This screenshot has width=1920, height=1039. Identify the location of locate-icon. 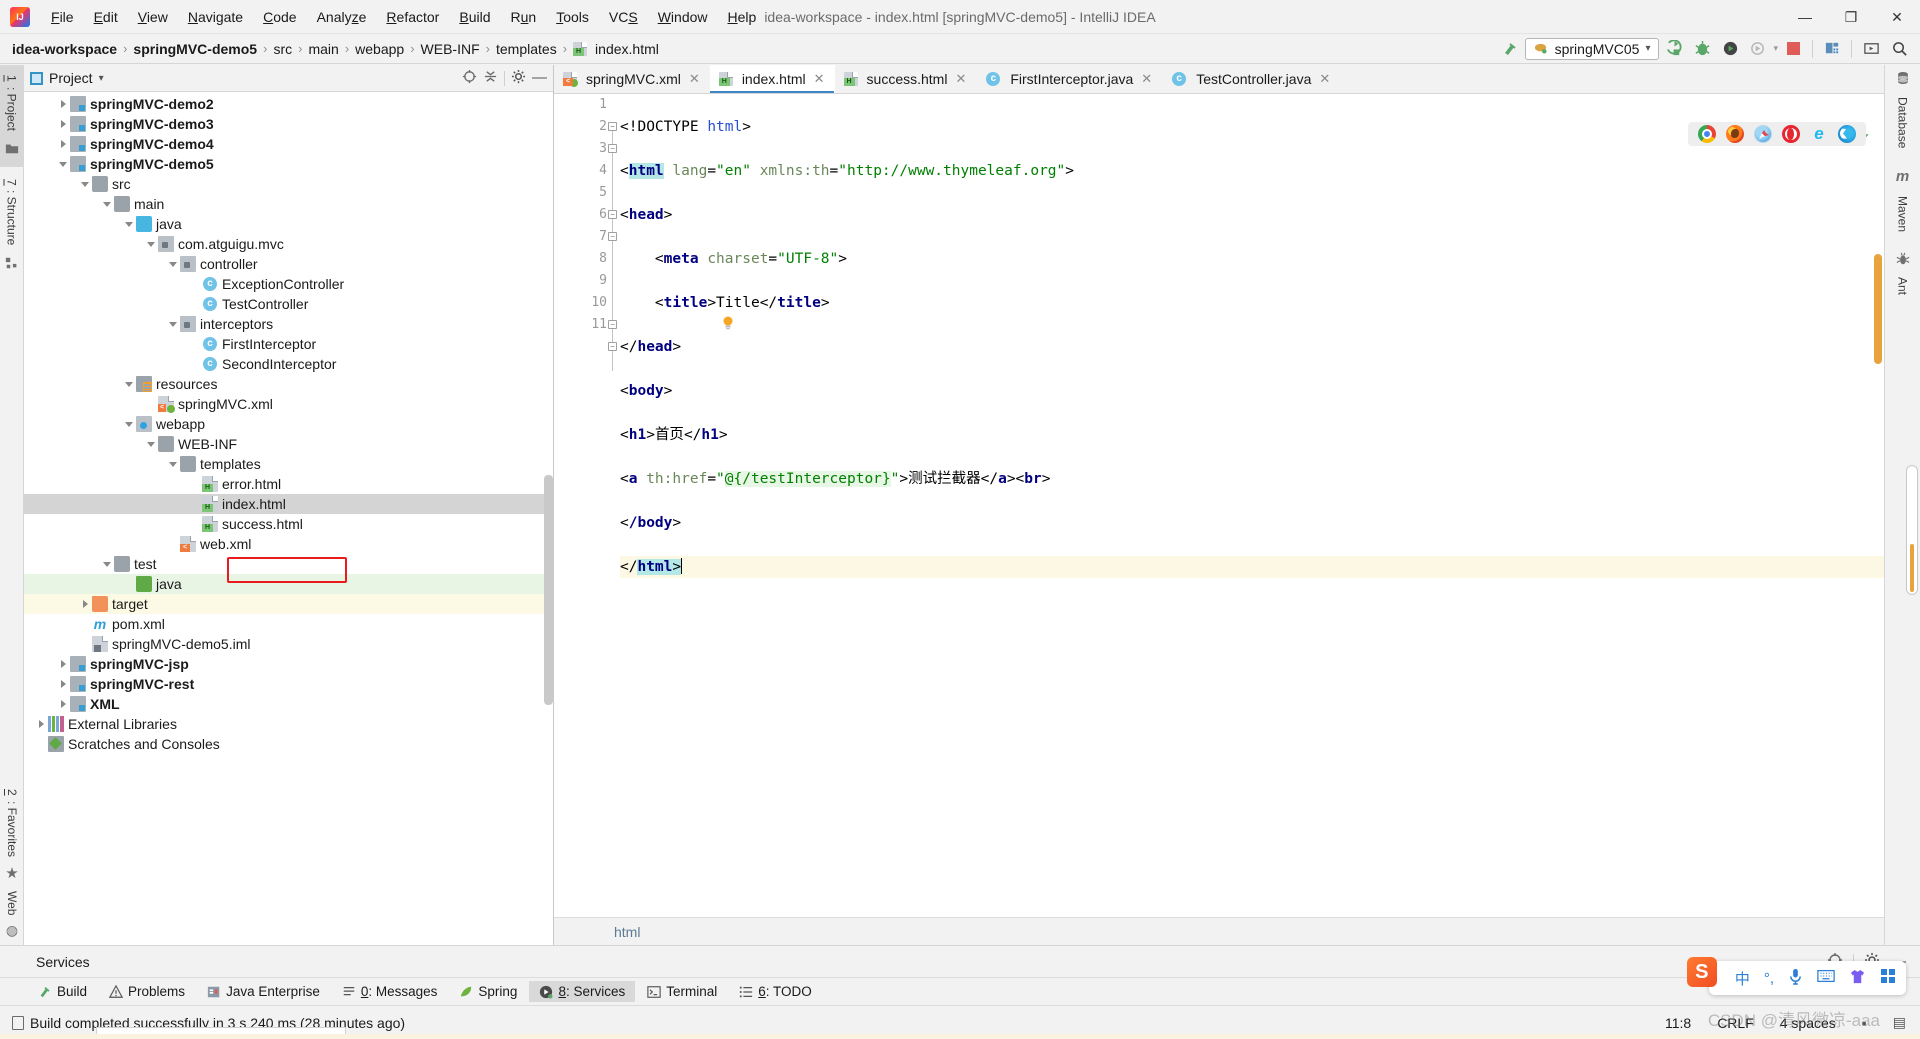
(469, 78).